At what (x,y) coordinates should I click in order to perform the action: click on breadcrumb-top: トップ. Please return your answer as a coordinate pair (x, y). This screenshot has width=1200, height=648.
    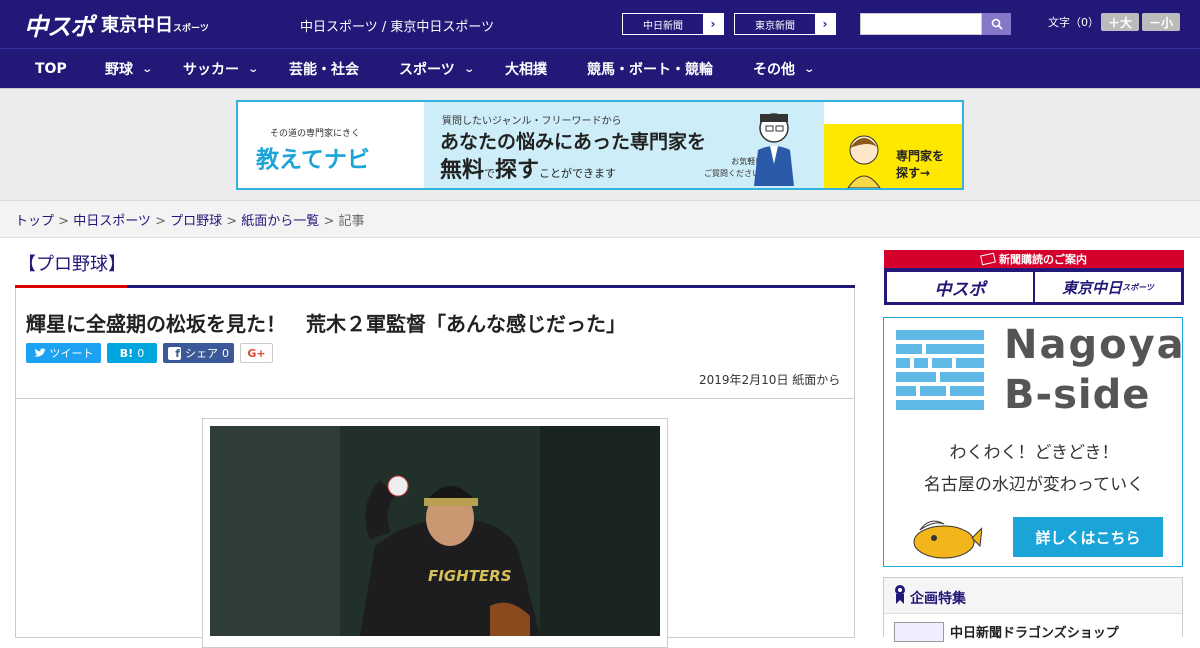
    Looking at the image, I should click on (34, 221).